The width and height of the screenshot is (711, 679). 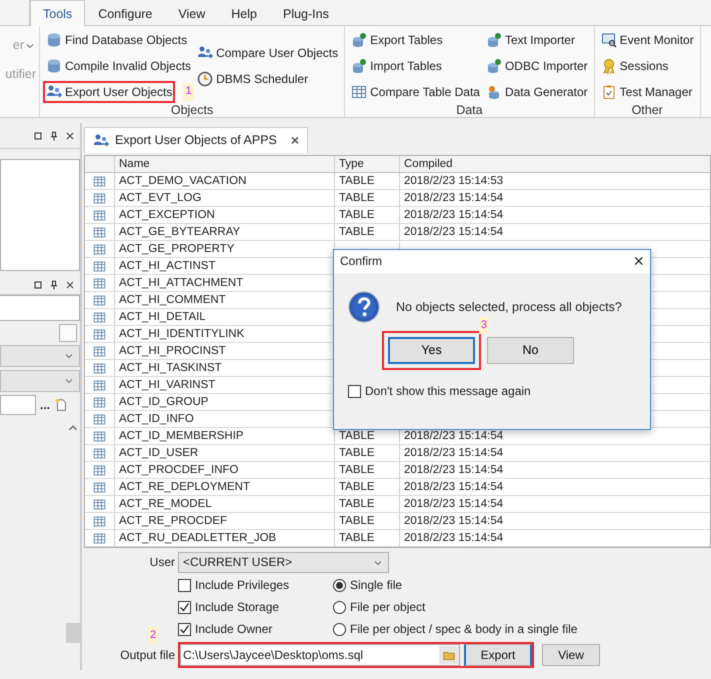 What do you see at coordinates (196, 140) in the screenshot?
I see `document-tab: Export User Objects of APPS ×` at bounding box center [196, 140].